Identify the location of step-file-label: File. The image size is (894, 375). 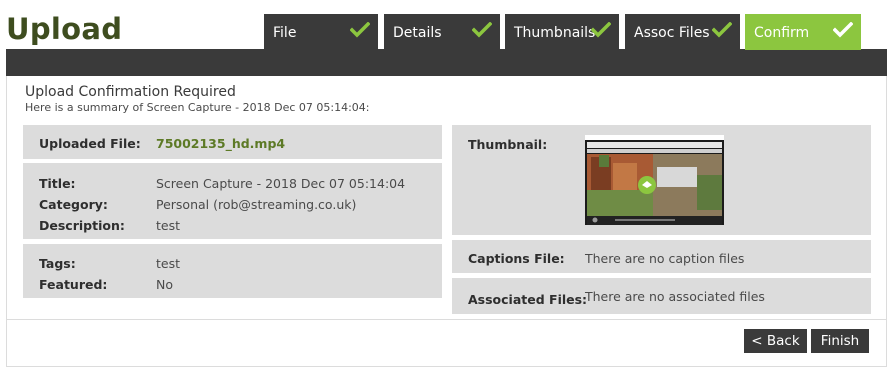
(285, 33).